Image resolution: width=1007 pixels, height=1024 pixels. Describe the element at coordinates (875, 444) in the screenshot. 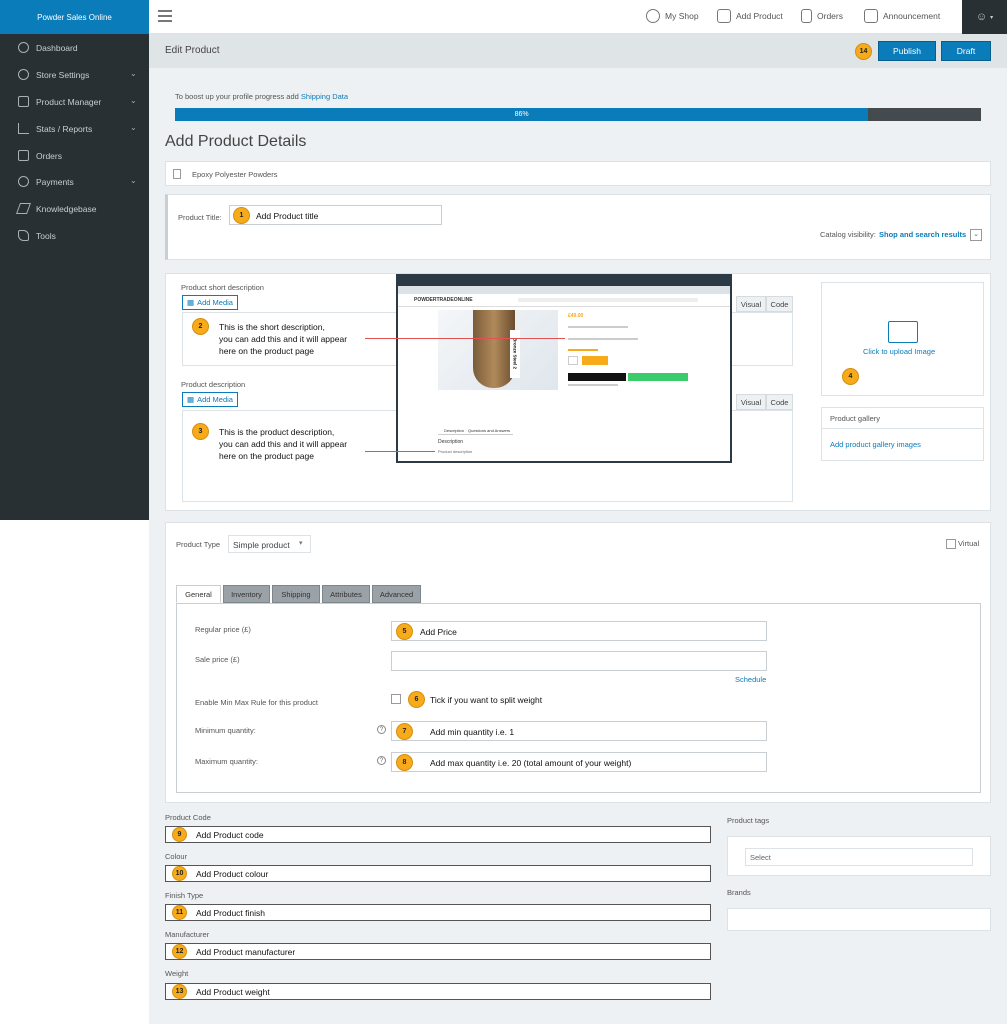

I see `add-gallery-link: Add product gallery images` at that location.